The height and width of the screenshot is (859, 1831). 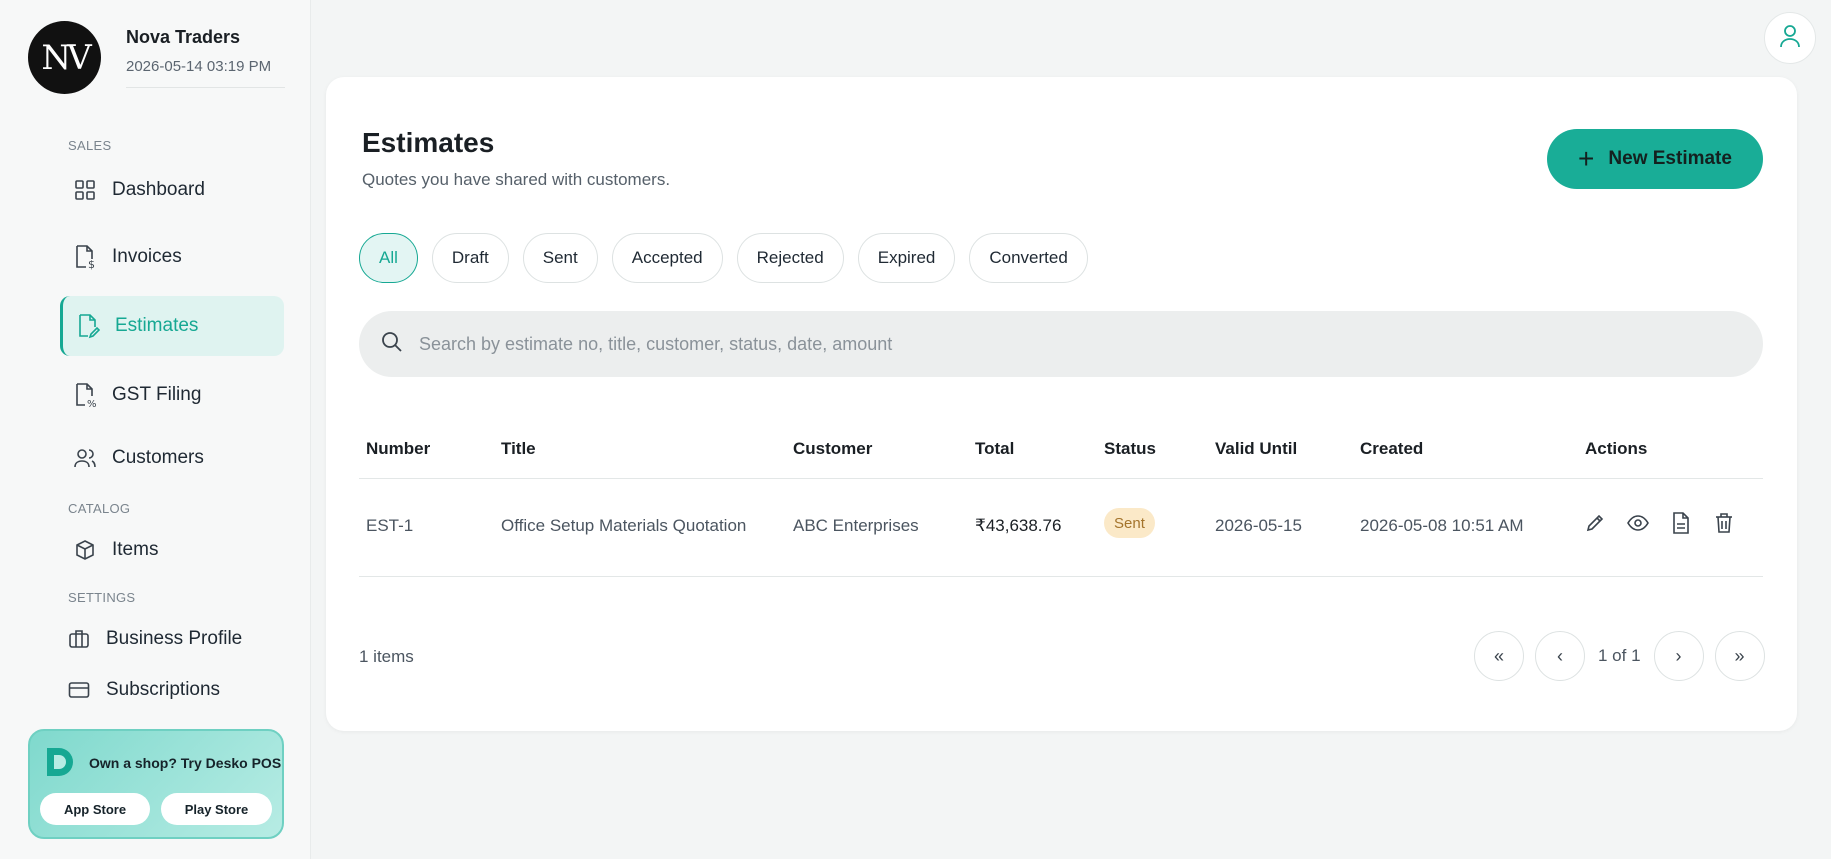 I want to click on pagination: « ‹ 1 of 1 › », so click(x=1619, y=656).